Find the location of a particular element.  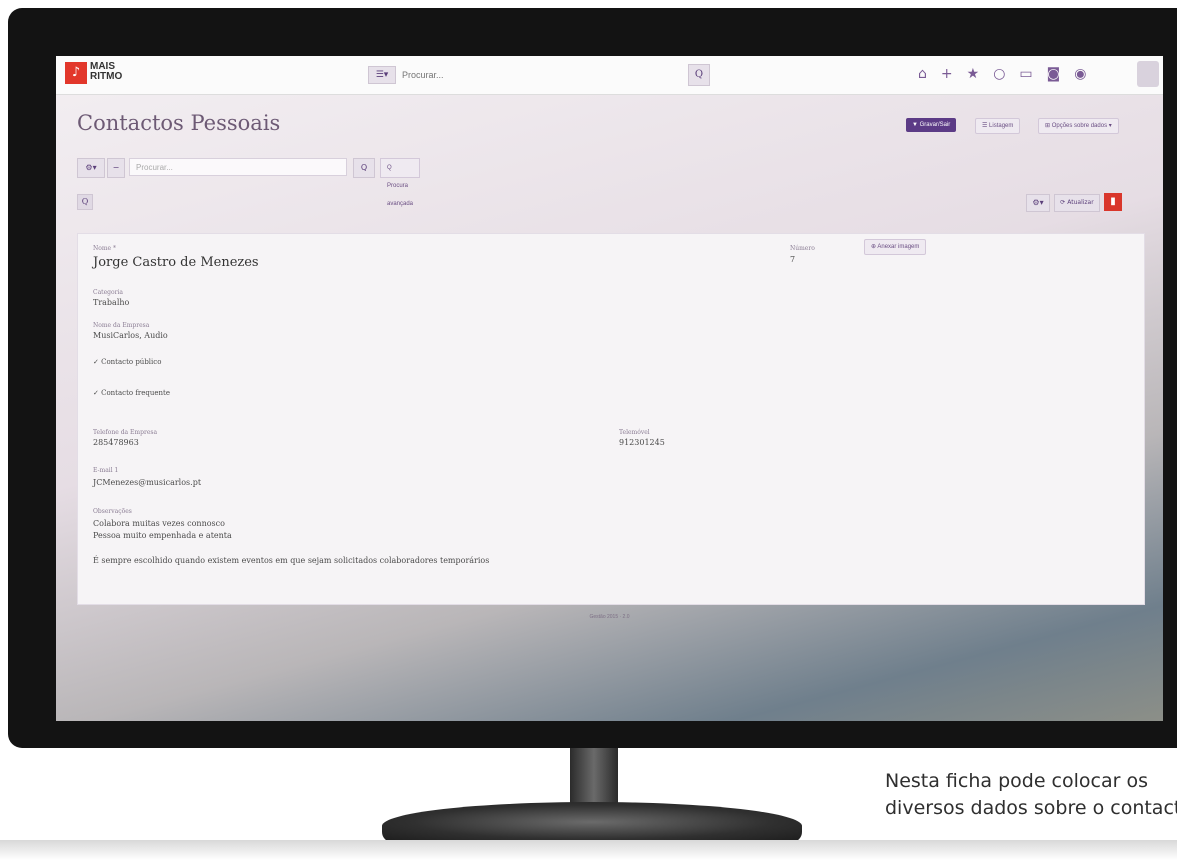

page-title: Contactos Pessoais is located at coordinates (179, 123).